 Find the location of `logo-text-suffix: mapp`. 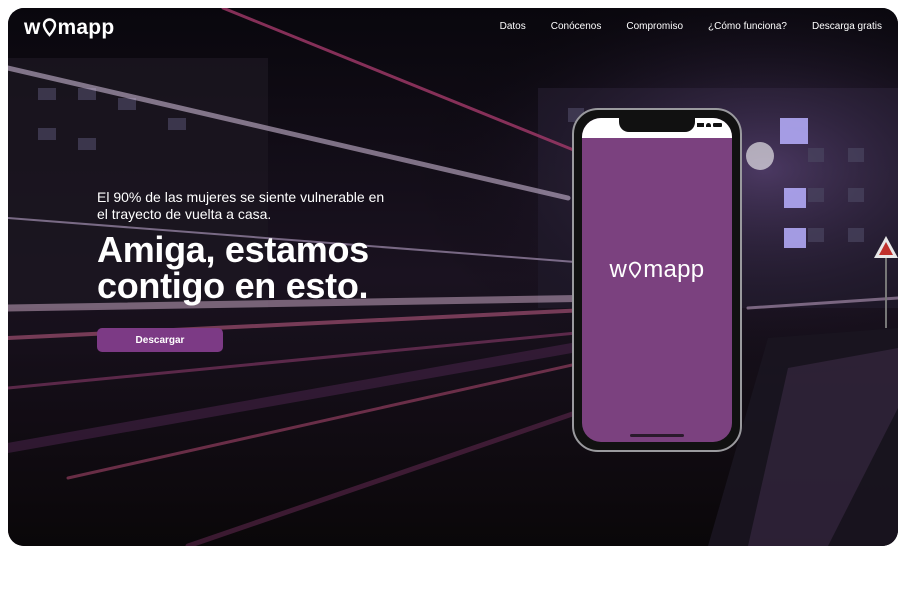

logo-text-suffix: mapp is located at coordinates (86, 27).